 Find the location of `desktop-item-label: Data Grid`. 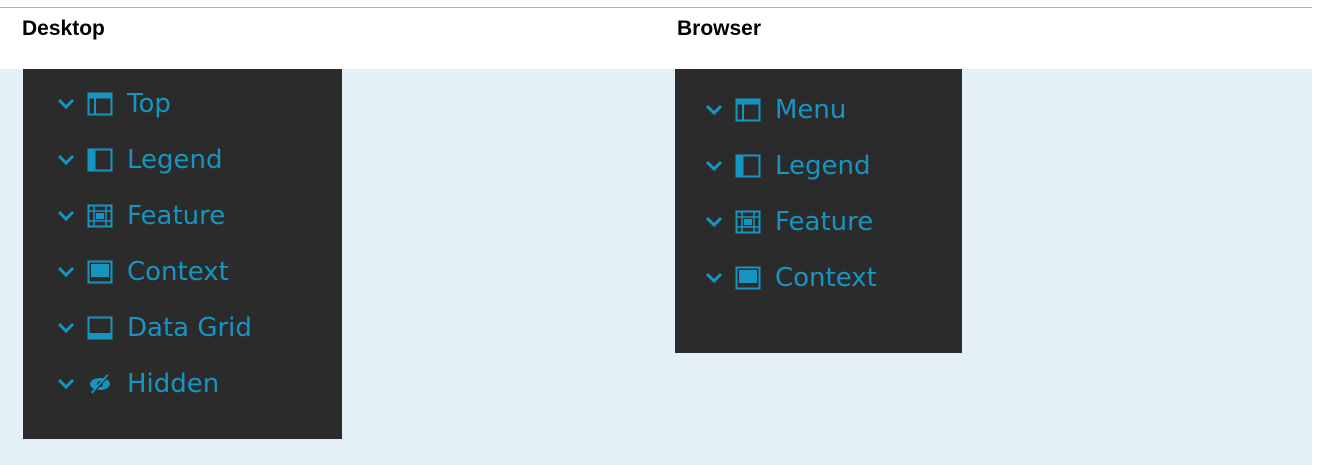

desktop-item-label: Data Grid is located at coordinates (189, 328).